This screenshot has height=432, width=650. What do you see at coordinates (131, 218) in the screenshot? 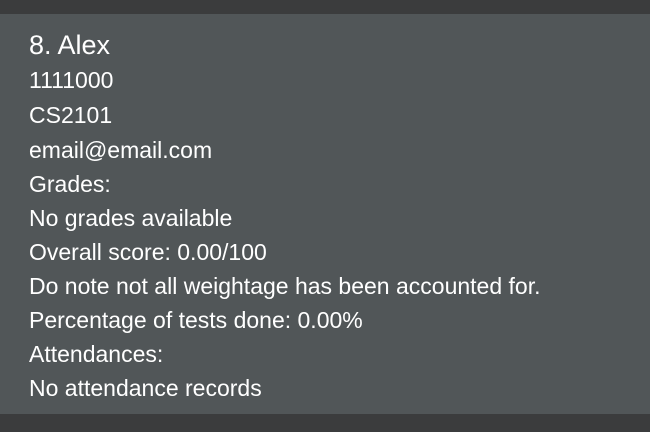
I see `grades-value: No grades available` at bounding box center [131, 218].